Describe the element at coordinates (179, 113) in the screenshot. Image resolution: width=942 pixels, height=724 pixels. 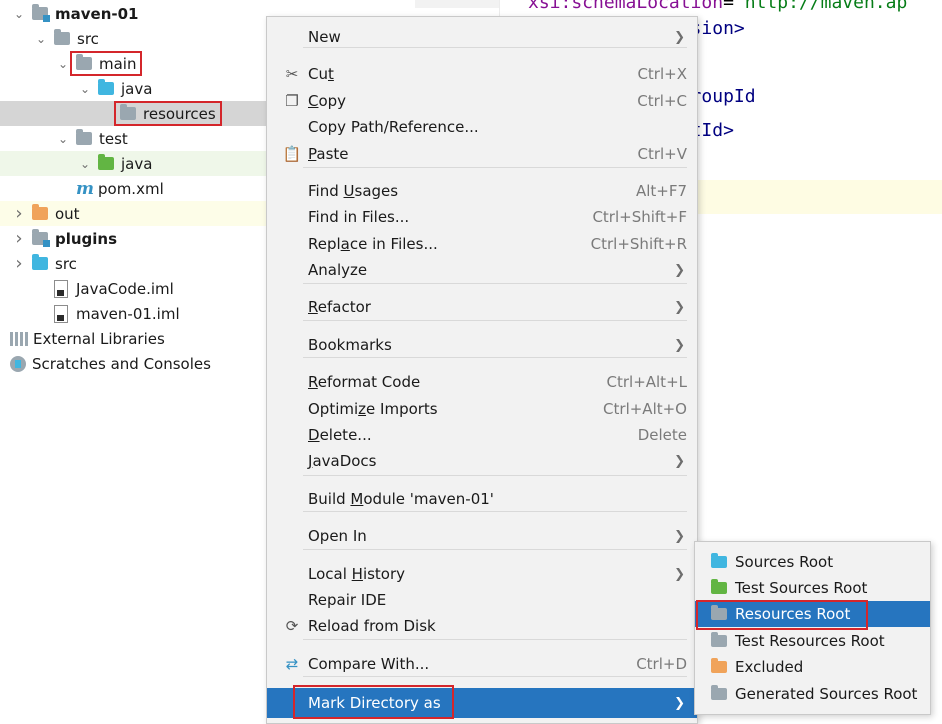
I see `tree-item-label: resources` at that location.